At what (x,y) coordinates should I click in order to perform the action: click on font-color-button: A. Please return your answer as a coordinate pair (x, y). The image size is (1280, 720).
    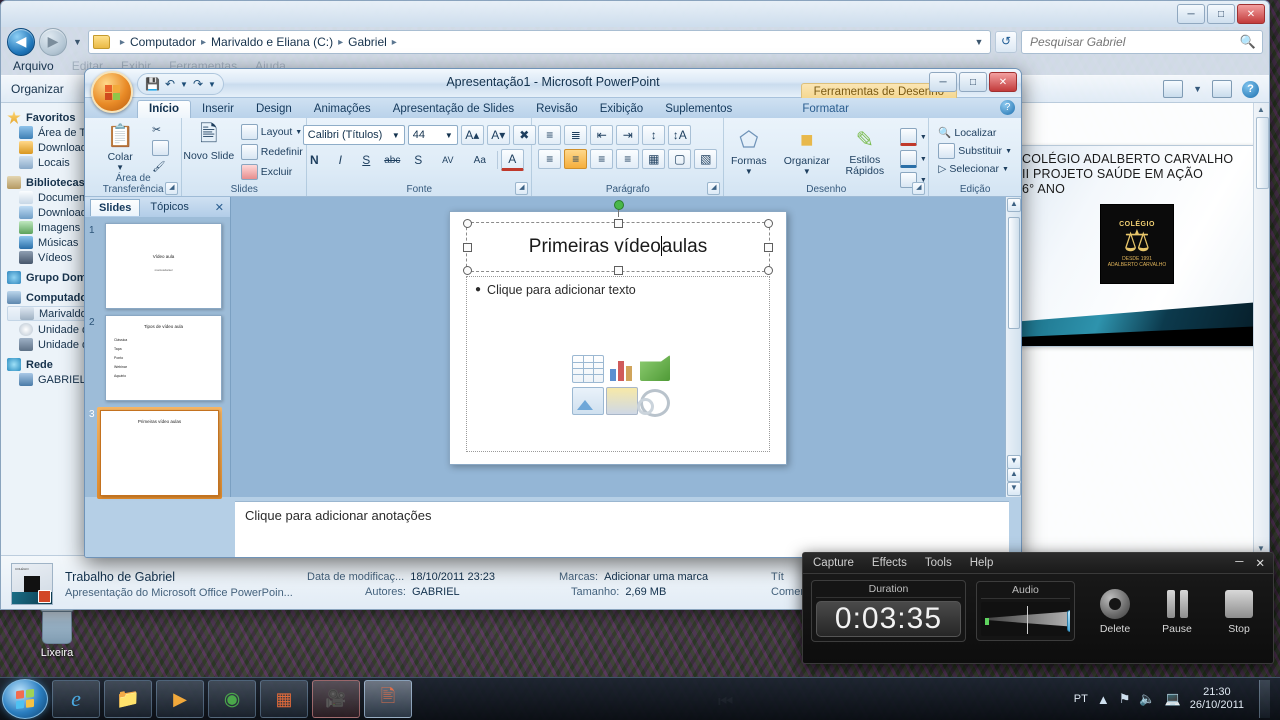
    Looking at the image, I should click on (512, 160).